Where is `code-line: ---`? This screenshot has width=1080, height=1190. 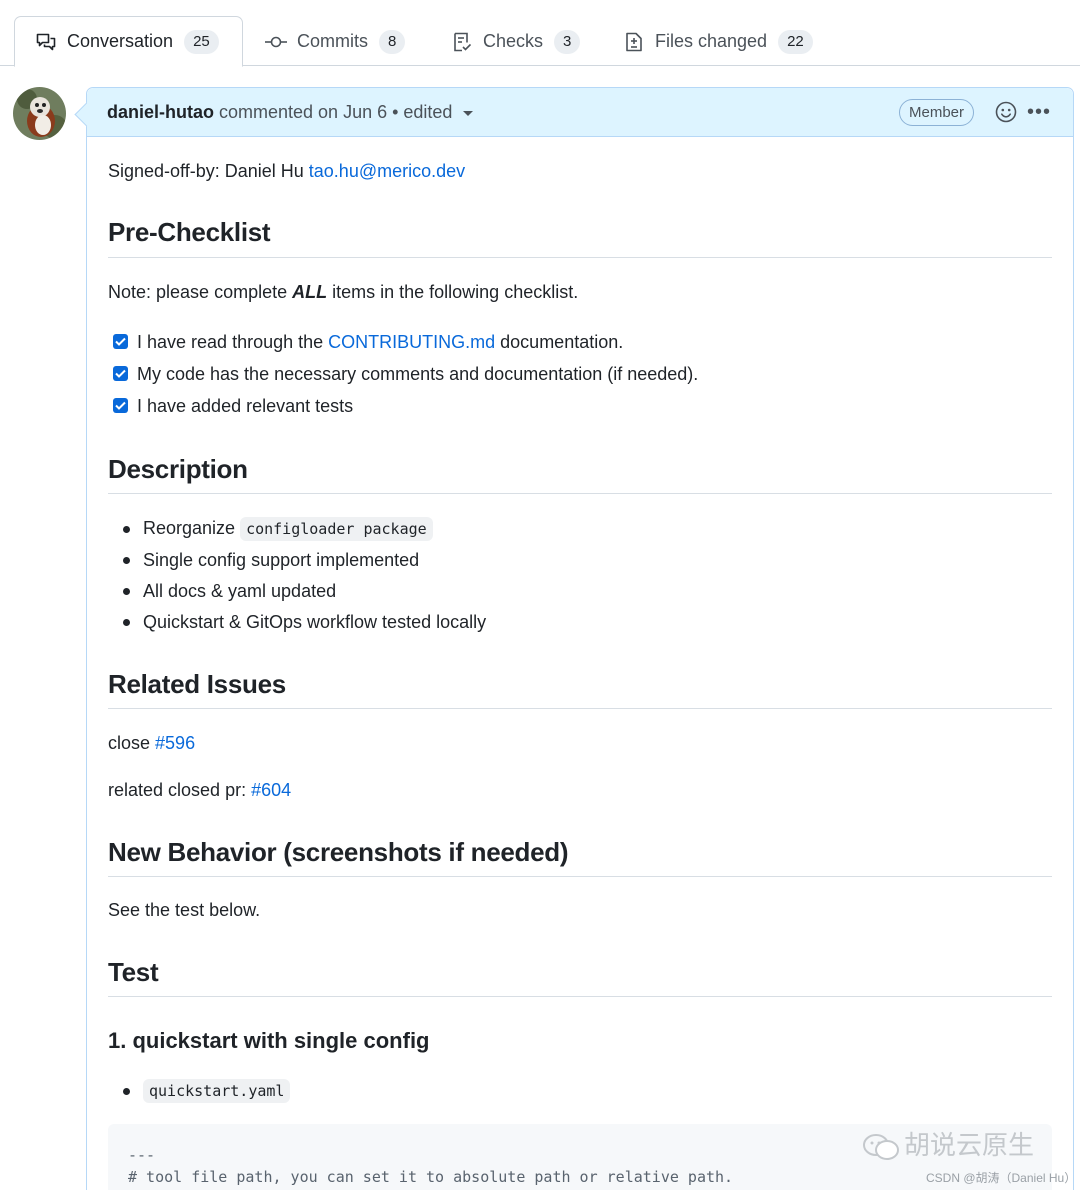
code-line: --- is located at coordinates (142, 1155).